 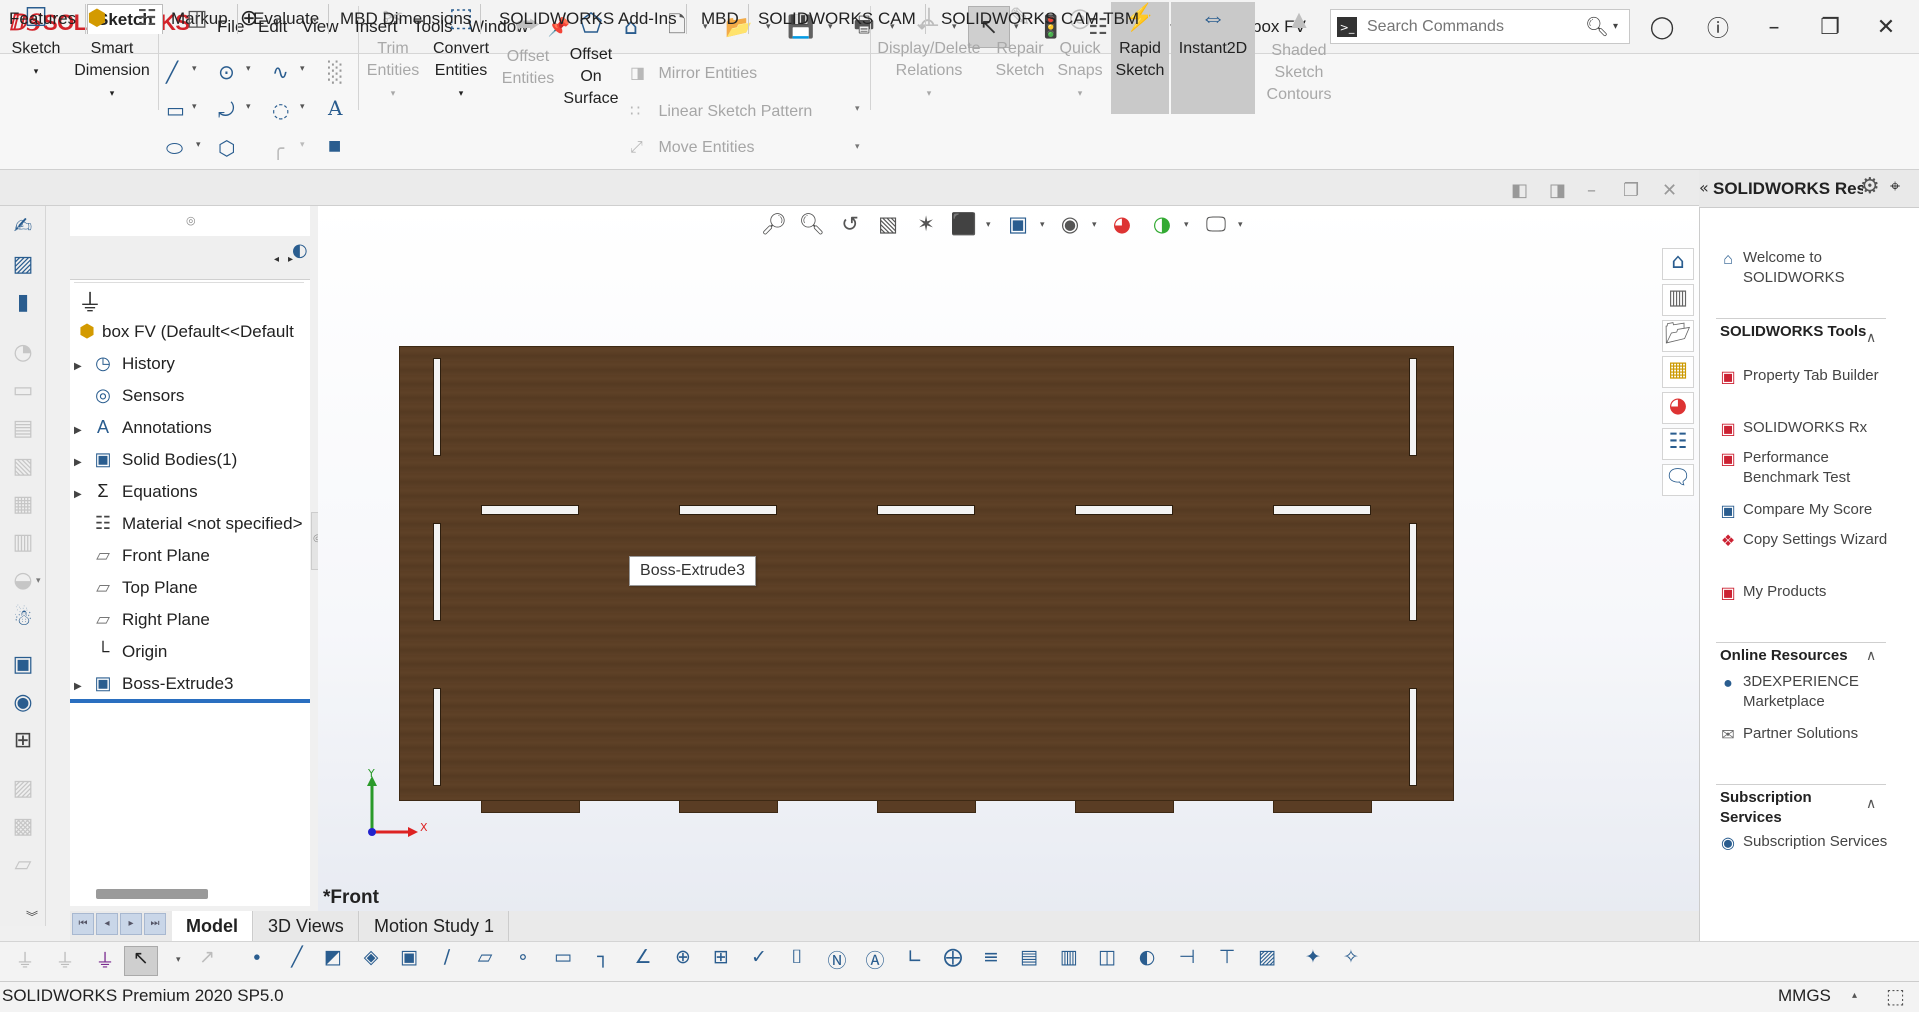 What do you see at coordinates (1615, 26) in the screenshot?
I see `search-dropdown-icon: ▾` at bounding box center [1615, 26].